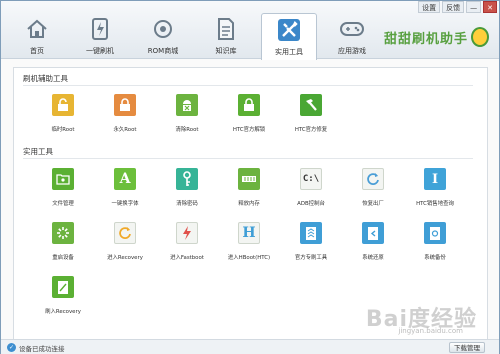 This screenshot has width=500, height=354. I want to click on tool-label: HTC官方修复, so click(311, 130).